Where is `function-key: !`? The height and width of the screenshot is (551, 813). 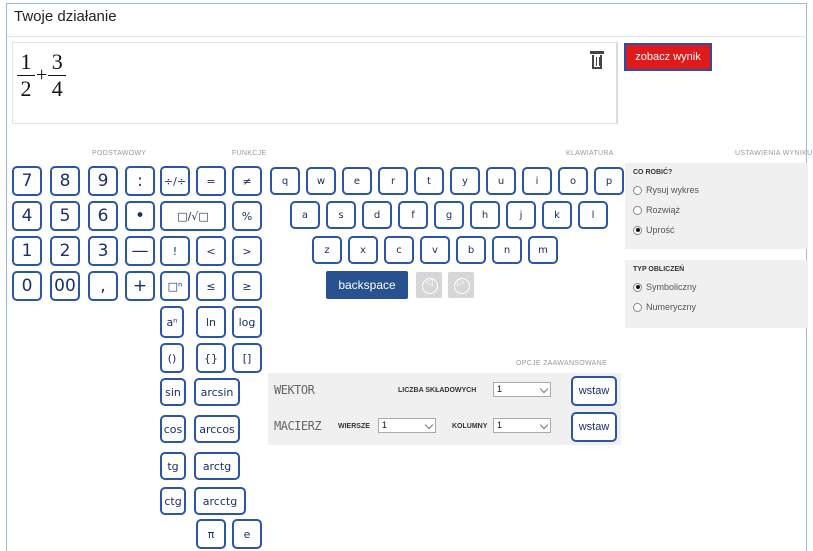
function-key: ! is located at coordinates (175, 251).